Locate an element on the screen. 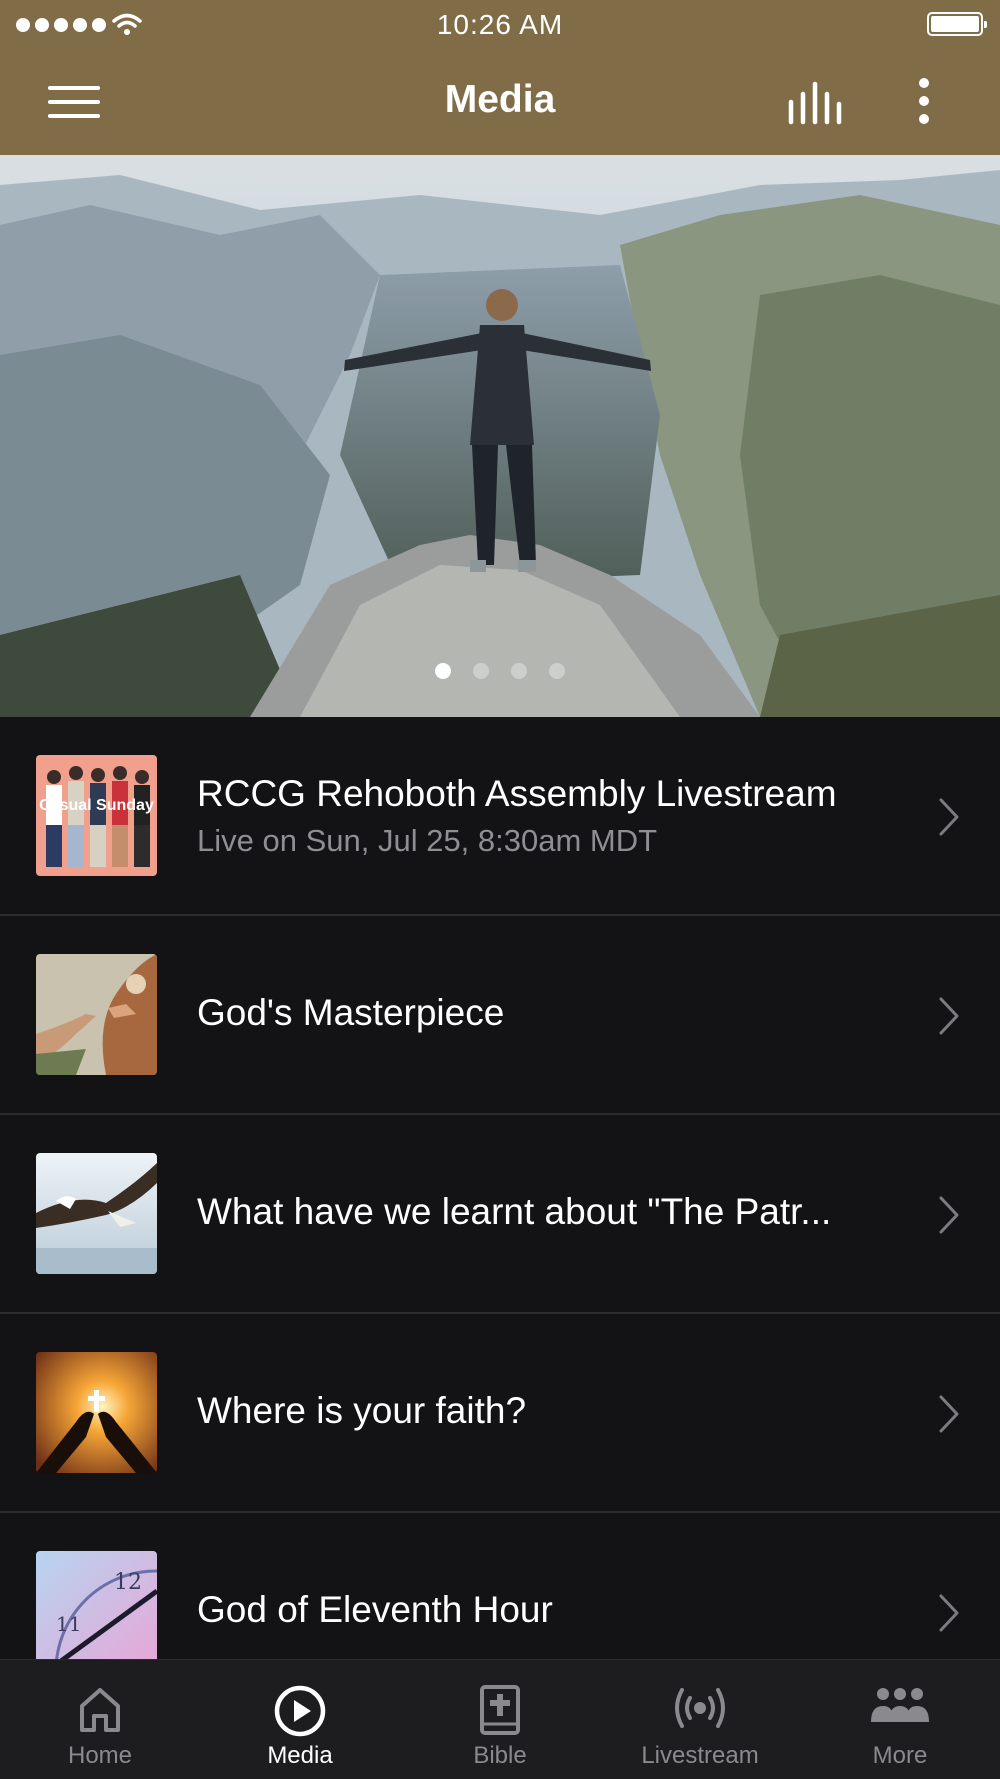  status-time: 10:26 AM is located at coordinates (500, 24).